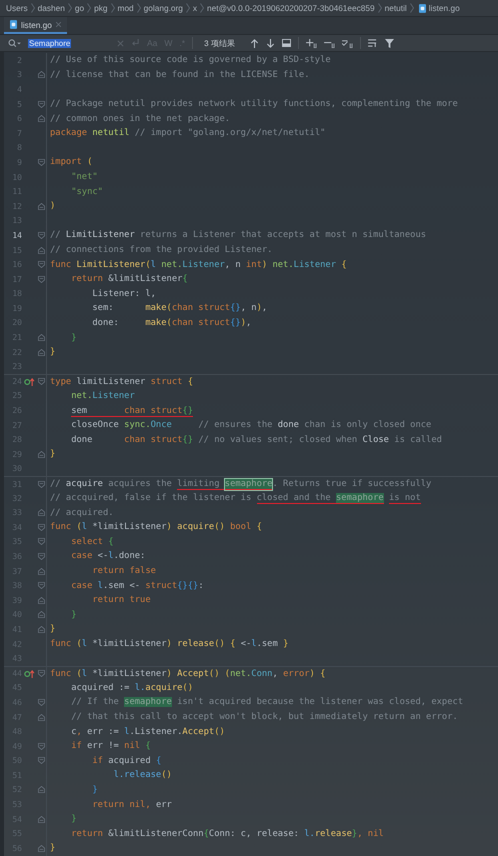 The image size is (498, 856). What do you see at coordinates (35, 25) in the screenshot?
I see `file-tab: listen.go` at bounding box center [35, 25].